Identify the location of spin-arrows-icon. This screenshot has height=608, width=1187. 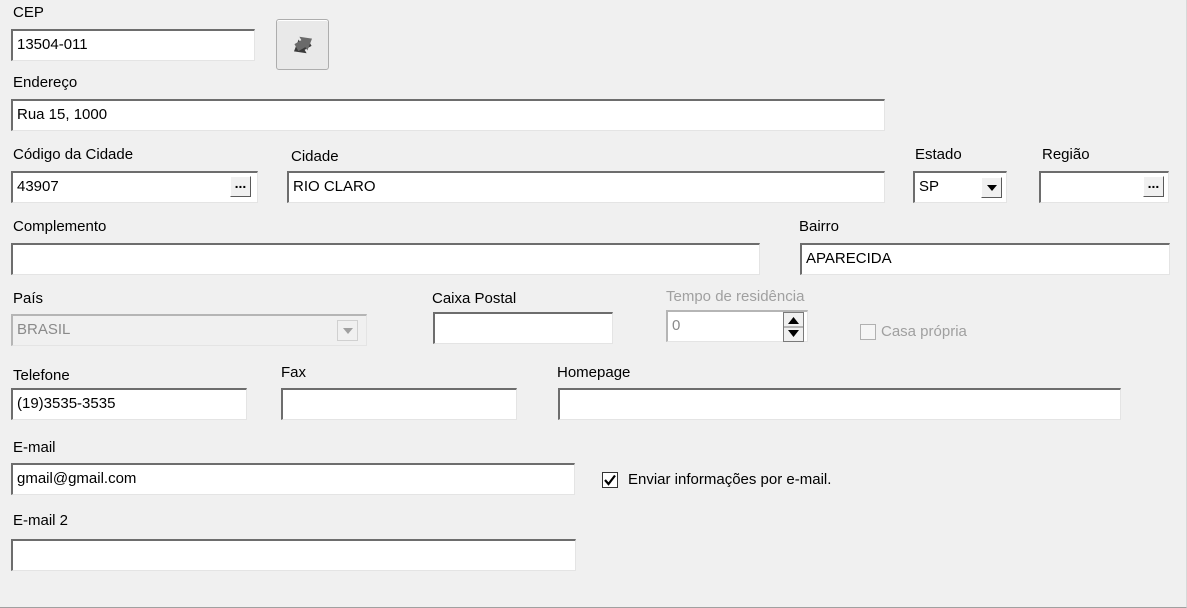
(793, 327).